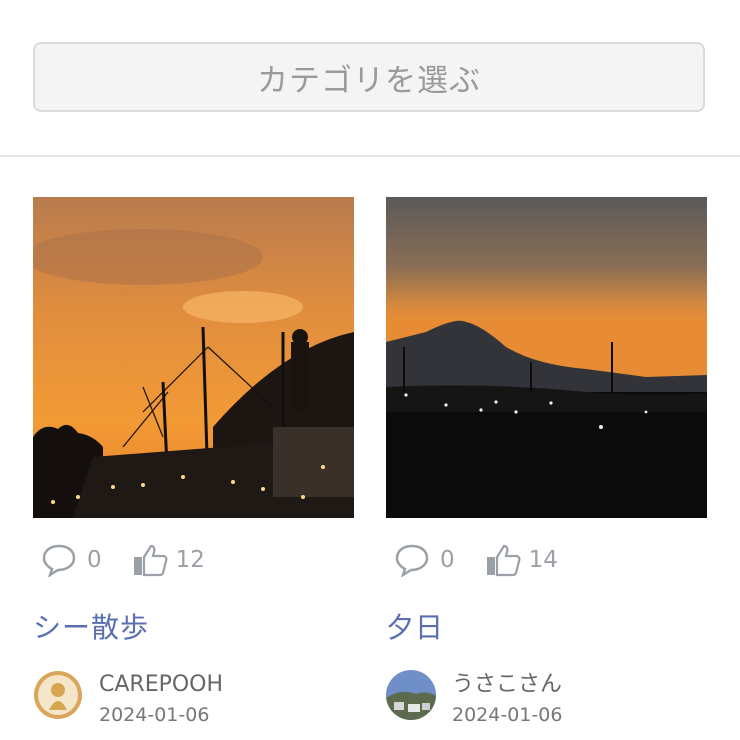 The height and width of the screenshot is (740, 740). I want to click on post-title: シー散歩, so click(193, 628).